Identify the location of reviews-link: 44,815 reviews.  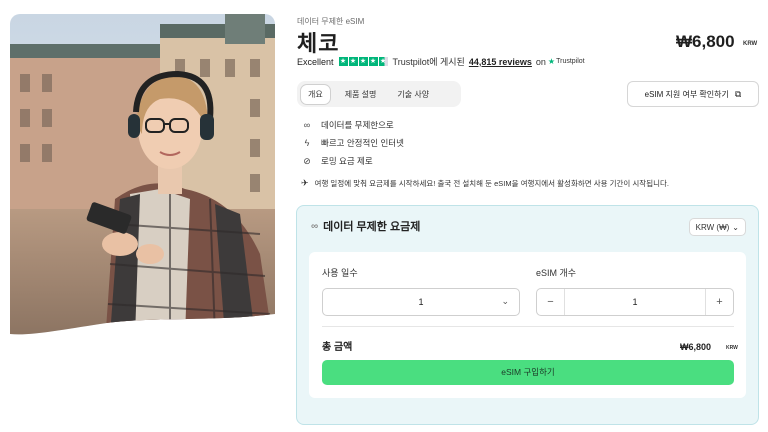
(500, 62).